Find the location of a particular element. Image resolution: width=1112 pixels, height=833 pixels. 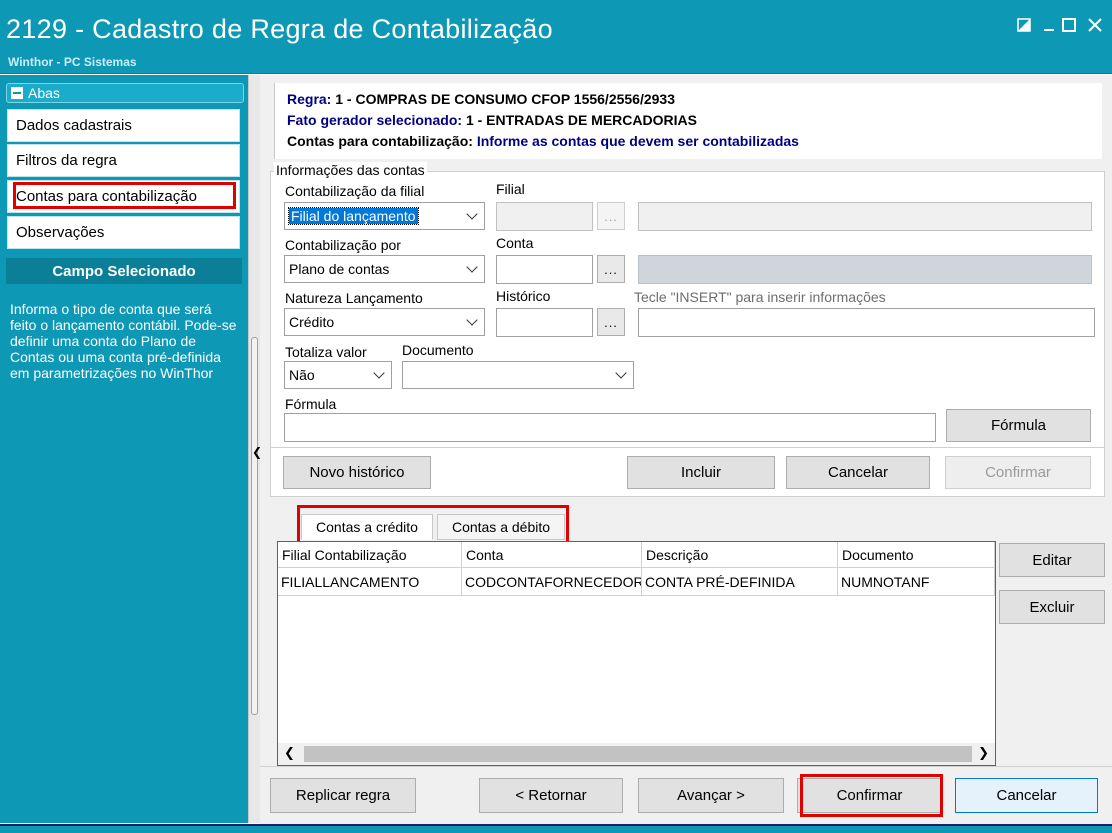

fato-value: 1 - ENTRADAS DE MERCADORIAS is located at coordinates (581, 120).